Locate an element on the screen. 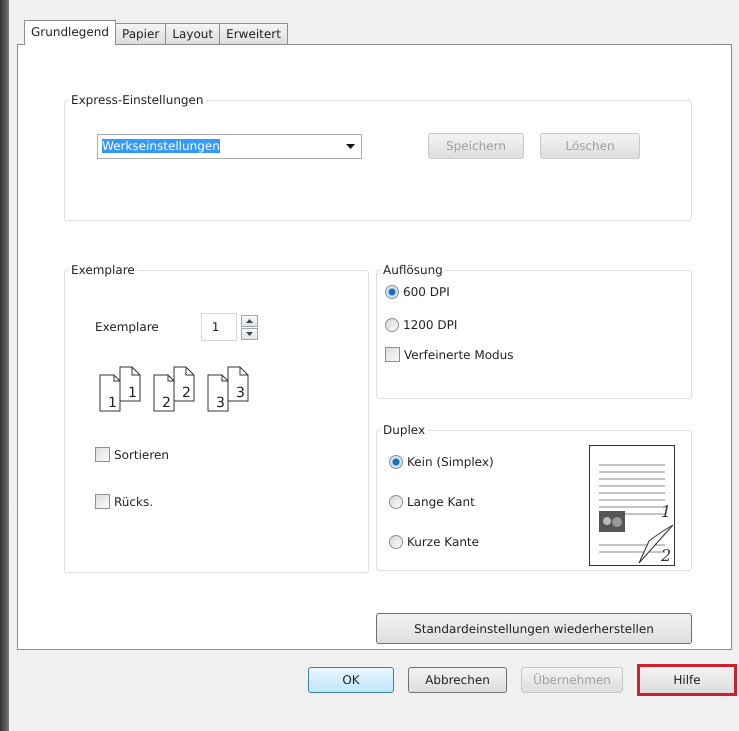  option-label: Rücks. is located at coordinates (134, 501).